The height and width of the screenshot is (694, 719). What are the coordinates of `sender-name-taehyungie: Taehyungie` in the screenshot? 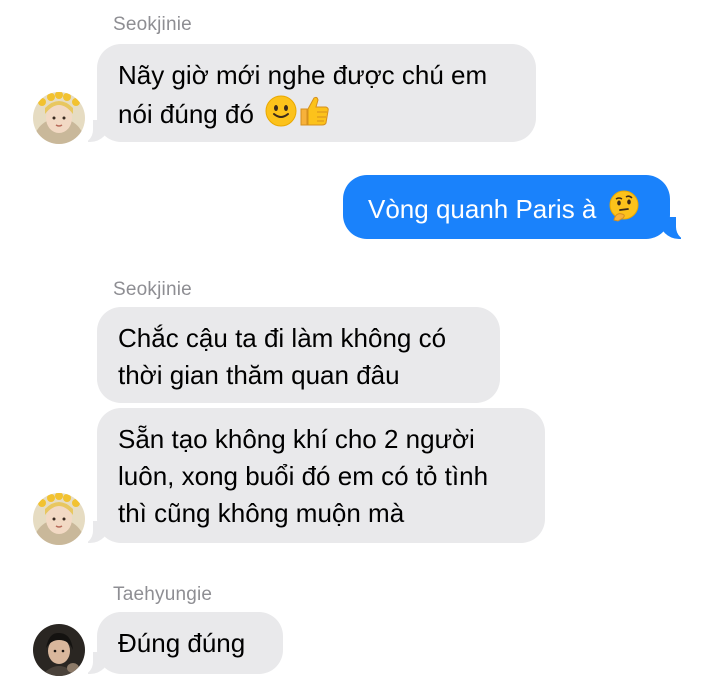 It's located at (163, 594).